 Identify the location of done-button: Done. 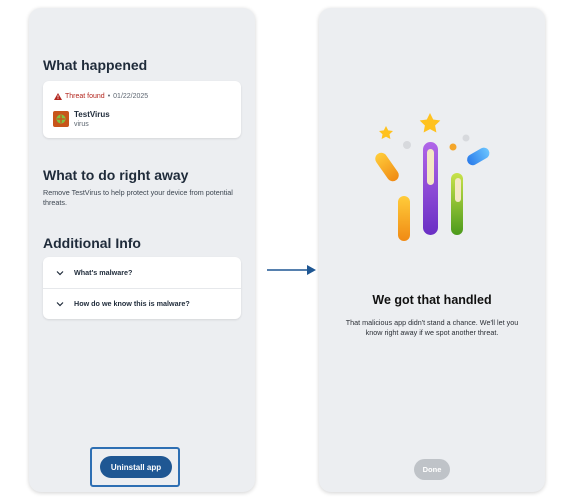
(432, 469).